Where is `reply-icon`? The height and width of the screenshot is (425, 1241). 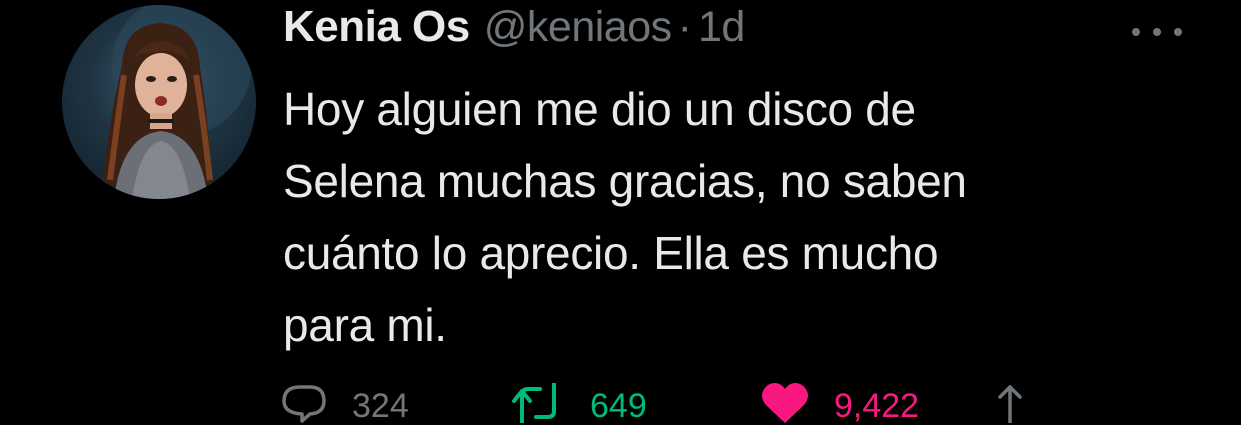 reply-icon is located at coordinates (304, 404).